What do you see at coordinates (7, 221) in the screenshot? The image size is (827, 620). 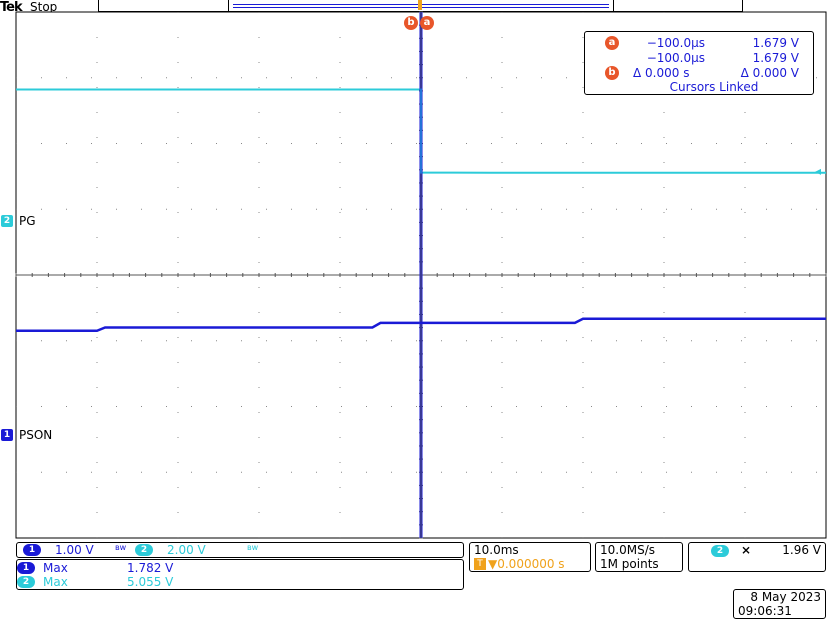 I see `ch2-ground-marker: 2` at bounding box center [7, 221].